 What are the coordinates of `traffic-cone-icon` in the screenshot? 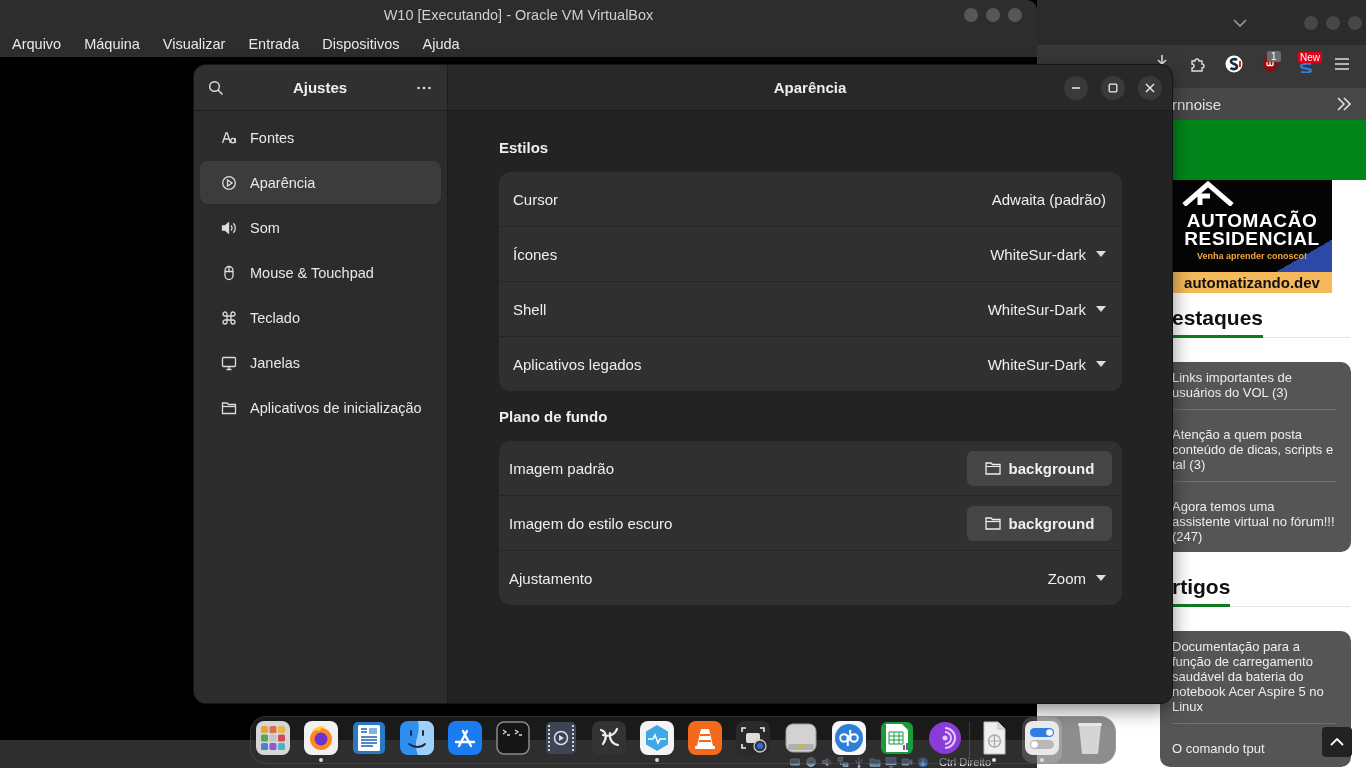 It's located at (705, 738).